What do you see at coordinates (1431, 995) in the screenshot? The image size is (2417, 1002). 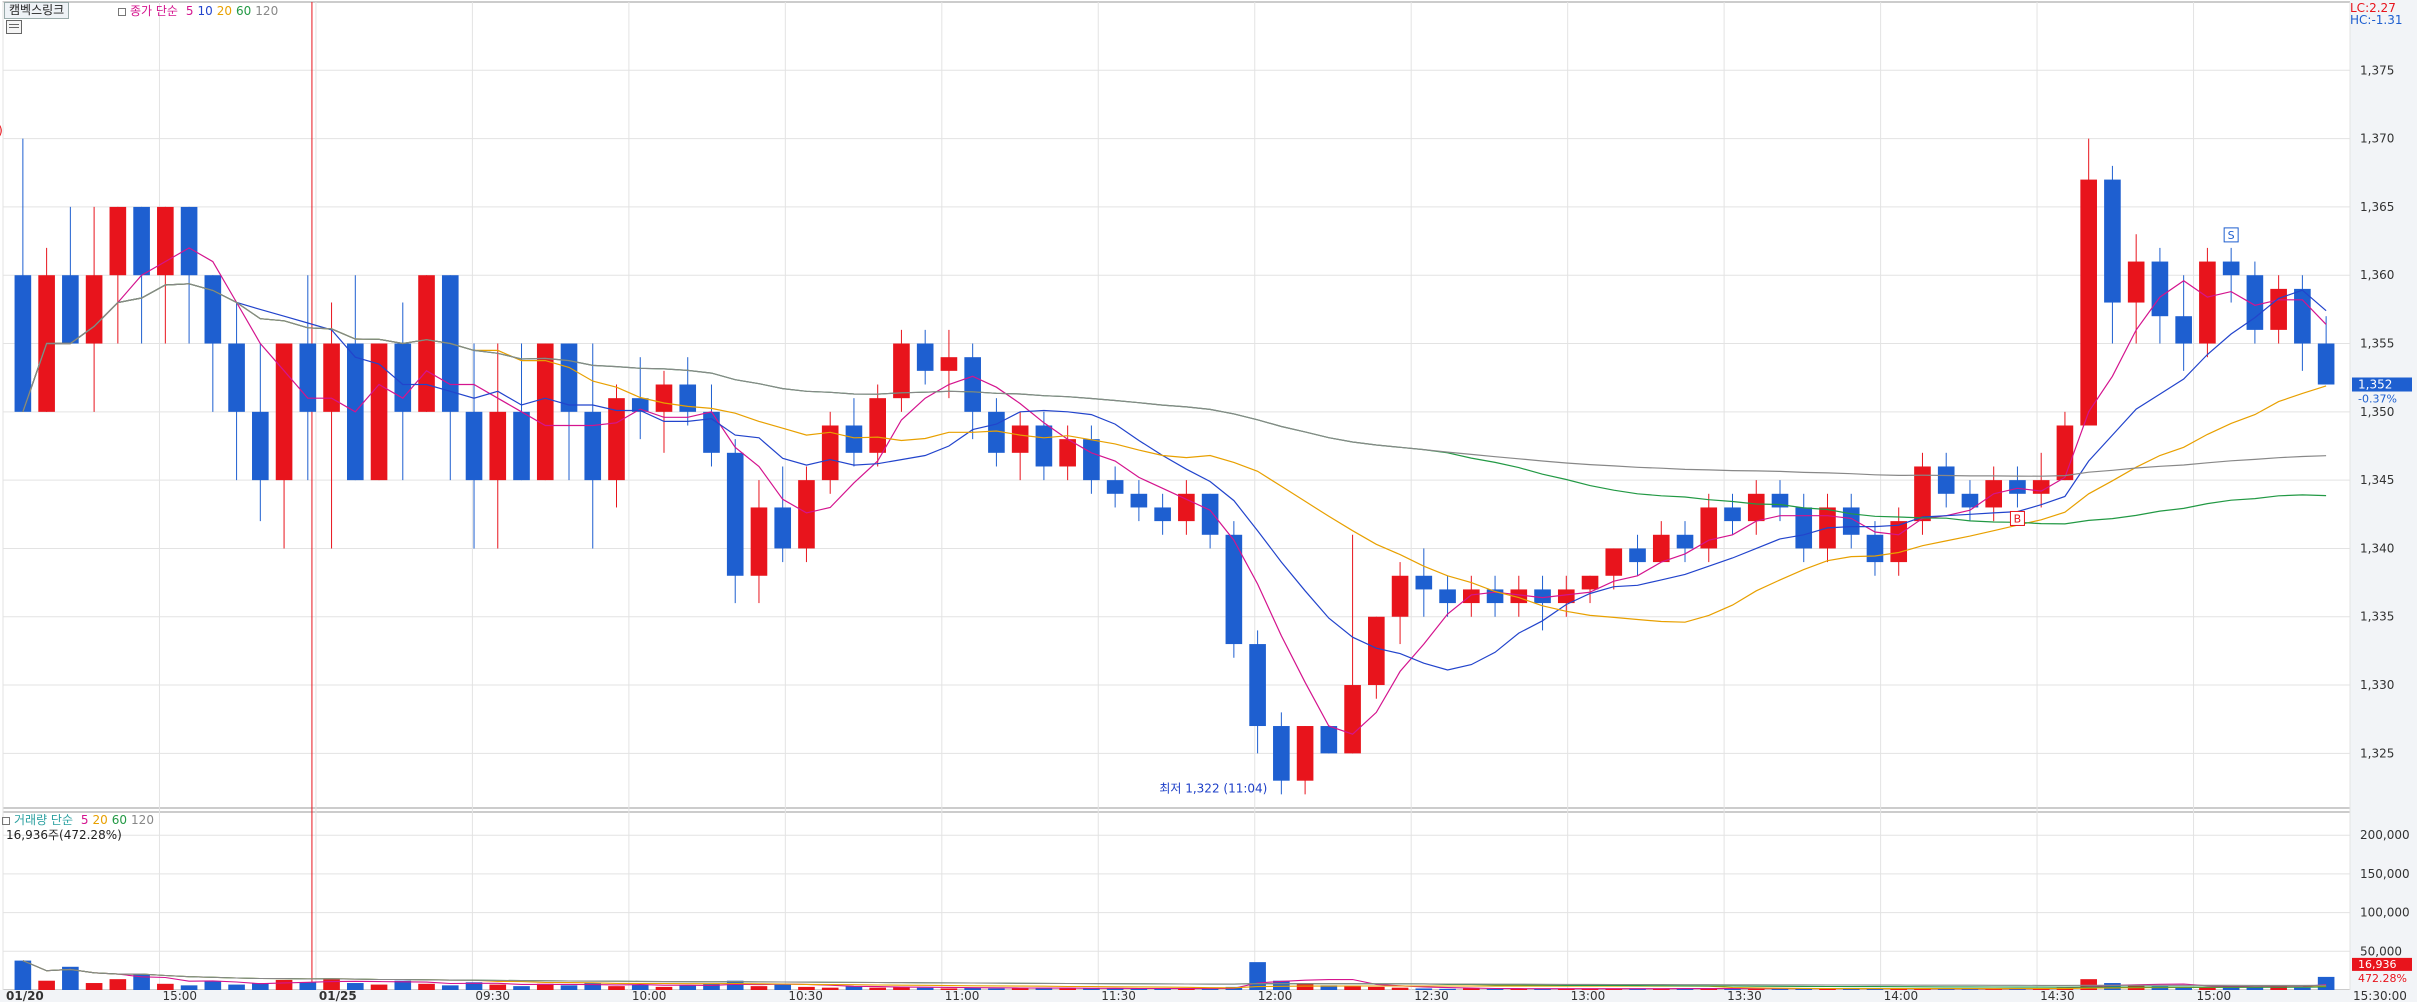 I see `time-tick-label: 12:30` at bounding box center [1431, 995].